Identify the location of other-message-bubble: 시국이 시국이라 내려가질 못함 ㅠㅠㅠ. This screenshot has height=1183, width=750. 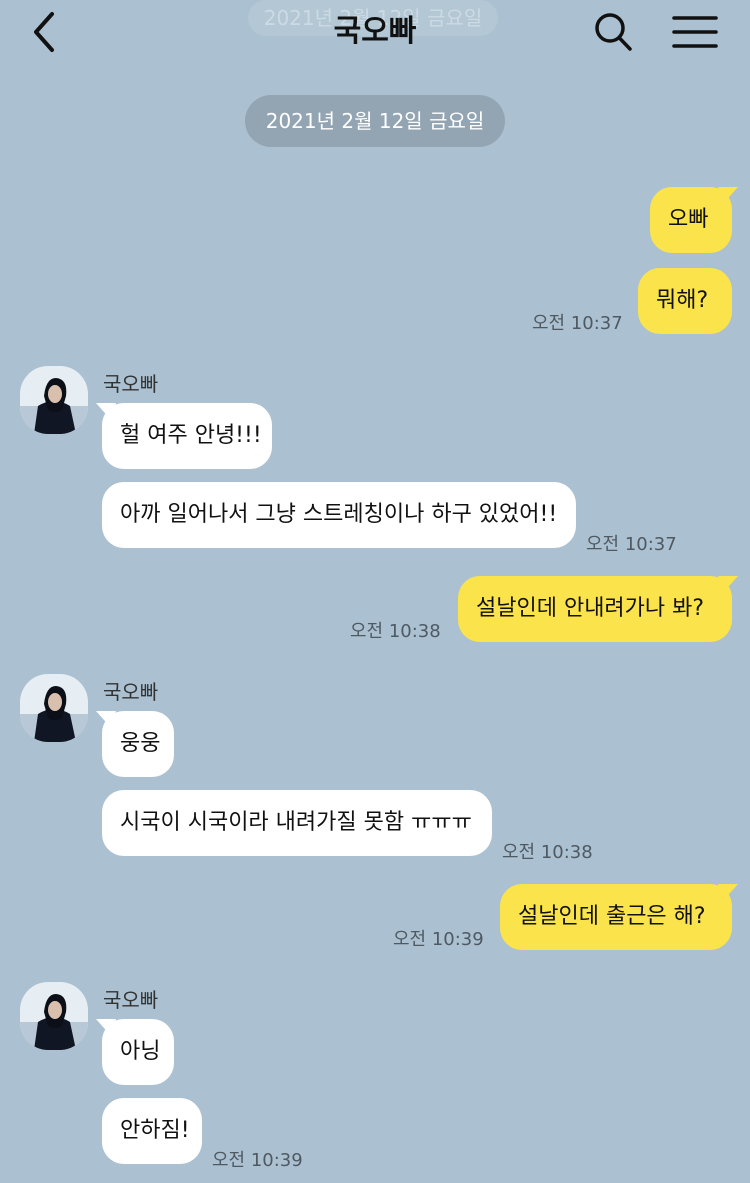
(297, 823).